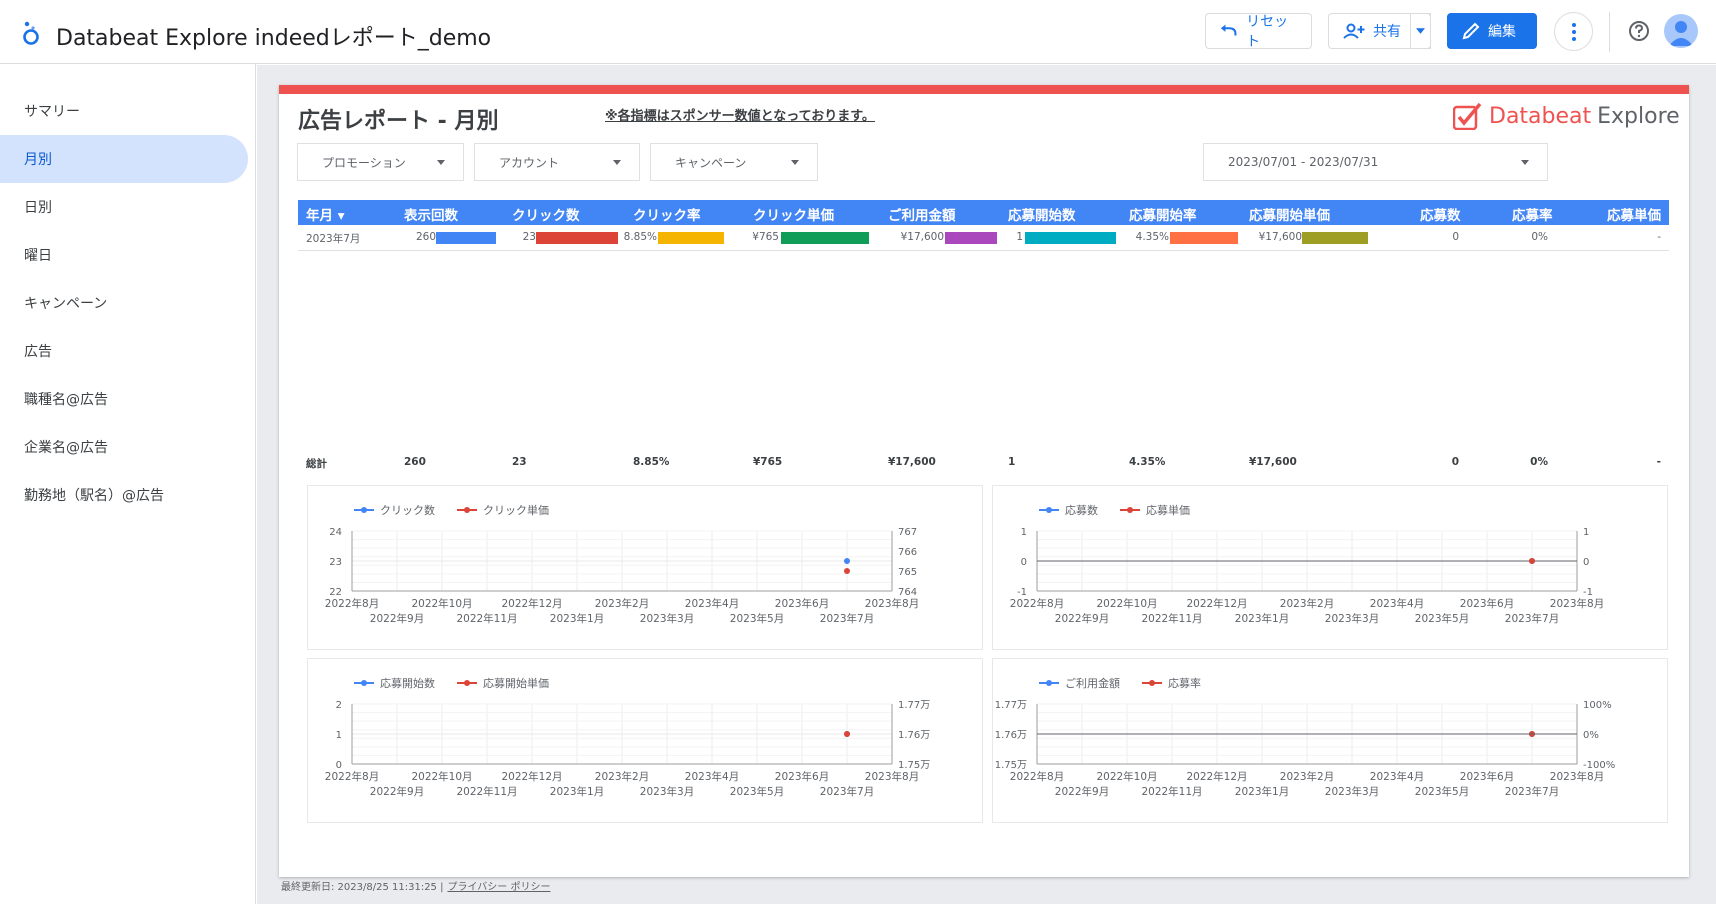 The width and height of the screenshot is (1716, 904). Describe the element at coordinates (712, 776) in the screenshot. I see `x-tick-label: 2023年4月` at that location.